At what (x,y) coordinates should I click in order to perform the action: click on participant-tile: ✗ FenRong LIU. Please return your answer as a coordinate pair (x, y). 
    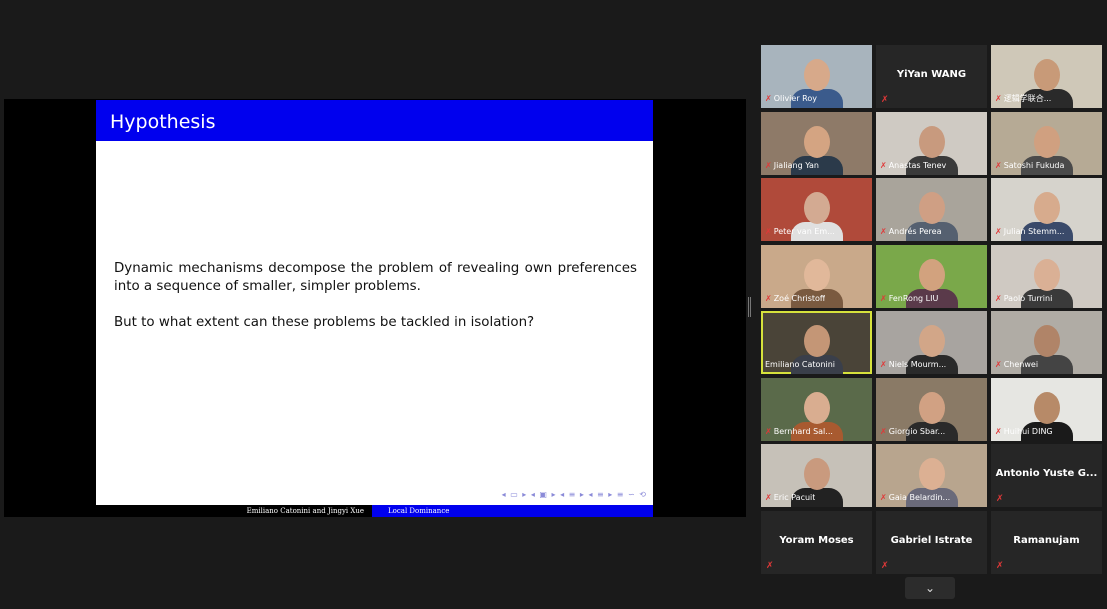
    Looking at the image, I should click on (931, 276).